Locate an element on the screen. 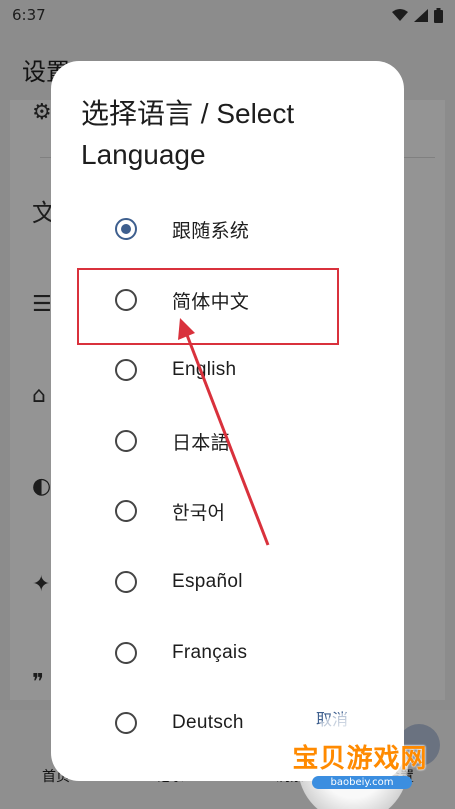  watermark-text: 宝贝游戏网 is located at coordinates (360, 759).